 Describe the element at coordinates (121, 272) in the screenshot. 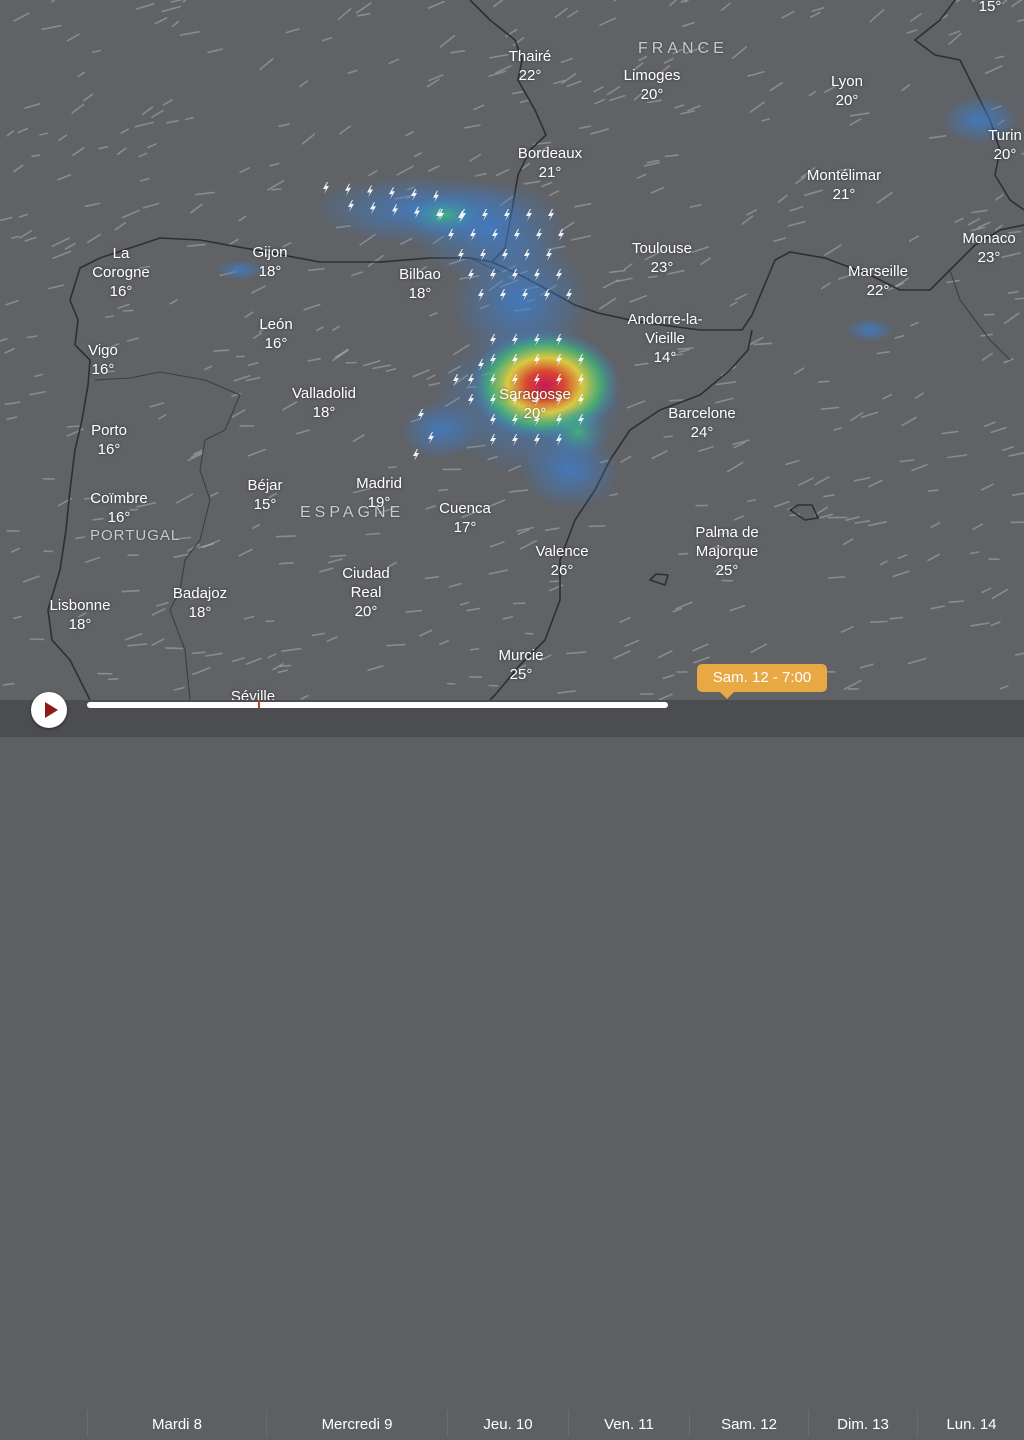

I see `city-la-corogne: La Corogne16°` at that location.